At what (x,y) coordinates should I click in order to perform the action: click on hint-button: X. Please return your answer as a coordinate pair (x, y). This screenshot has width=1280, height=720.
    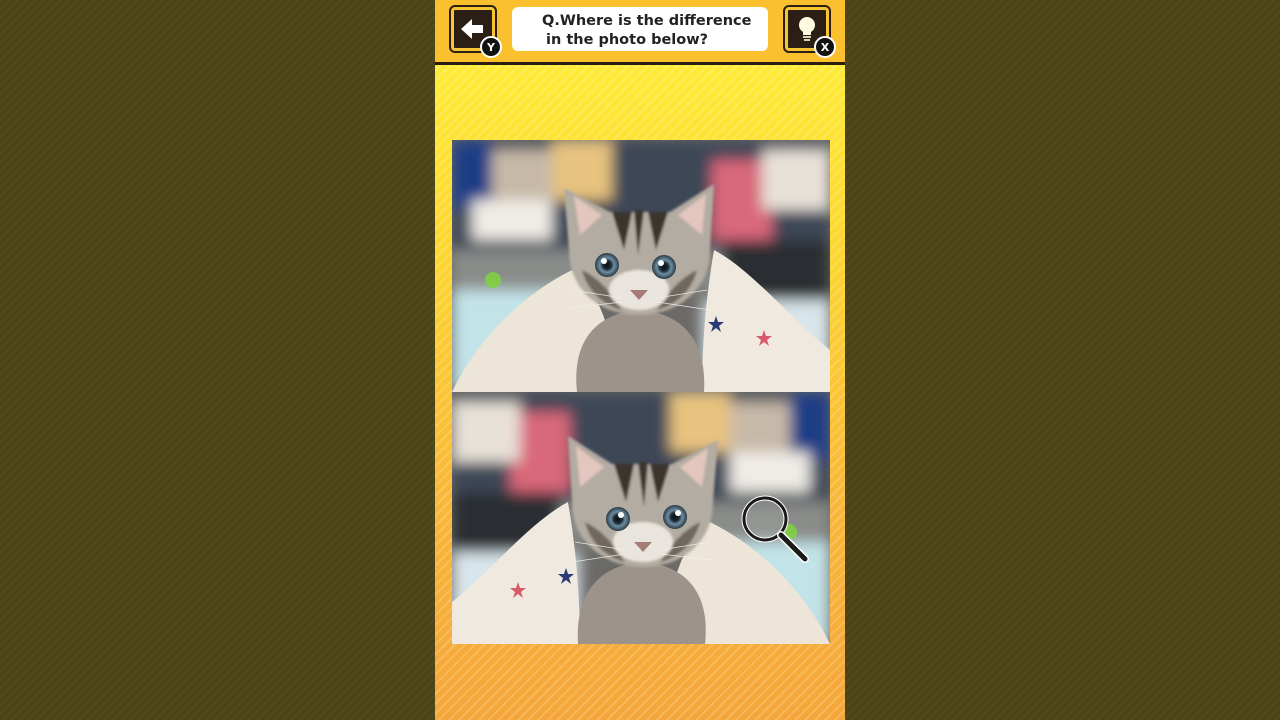
    Looking at the image, I should click on (809, 31).